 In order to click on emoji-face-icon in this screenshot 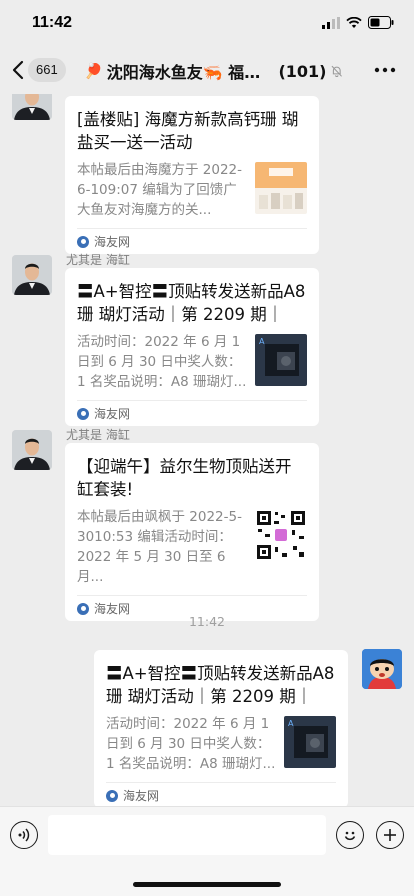, I will do `click(350, 836)`.